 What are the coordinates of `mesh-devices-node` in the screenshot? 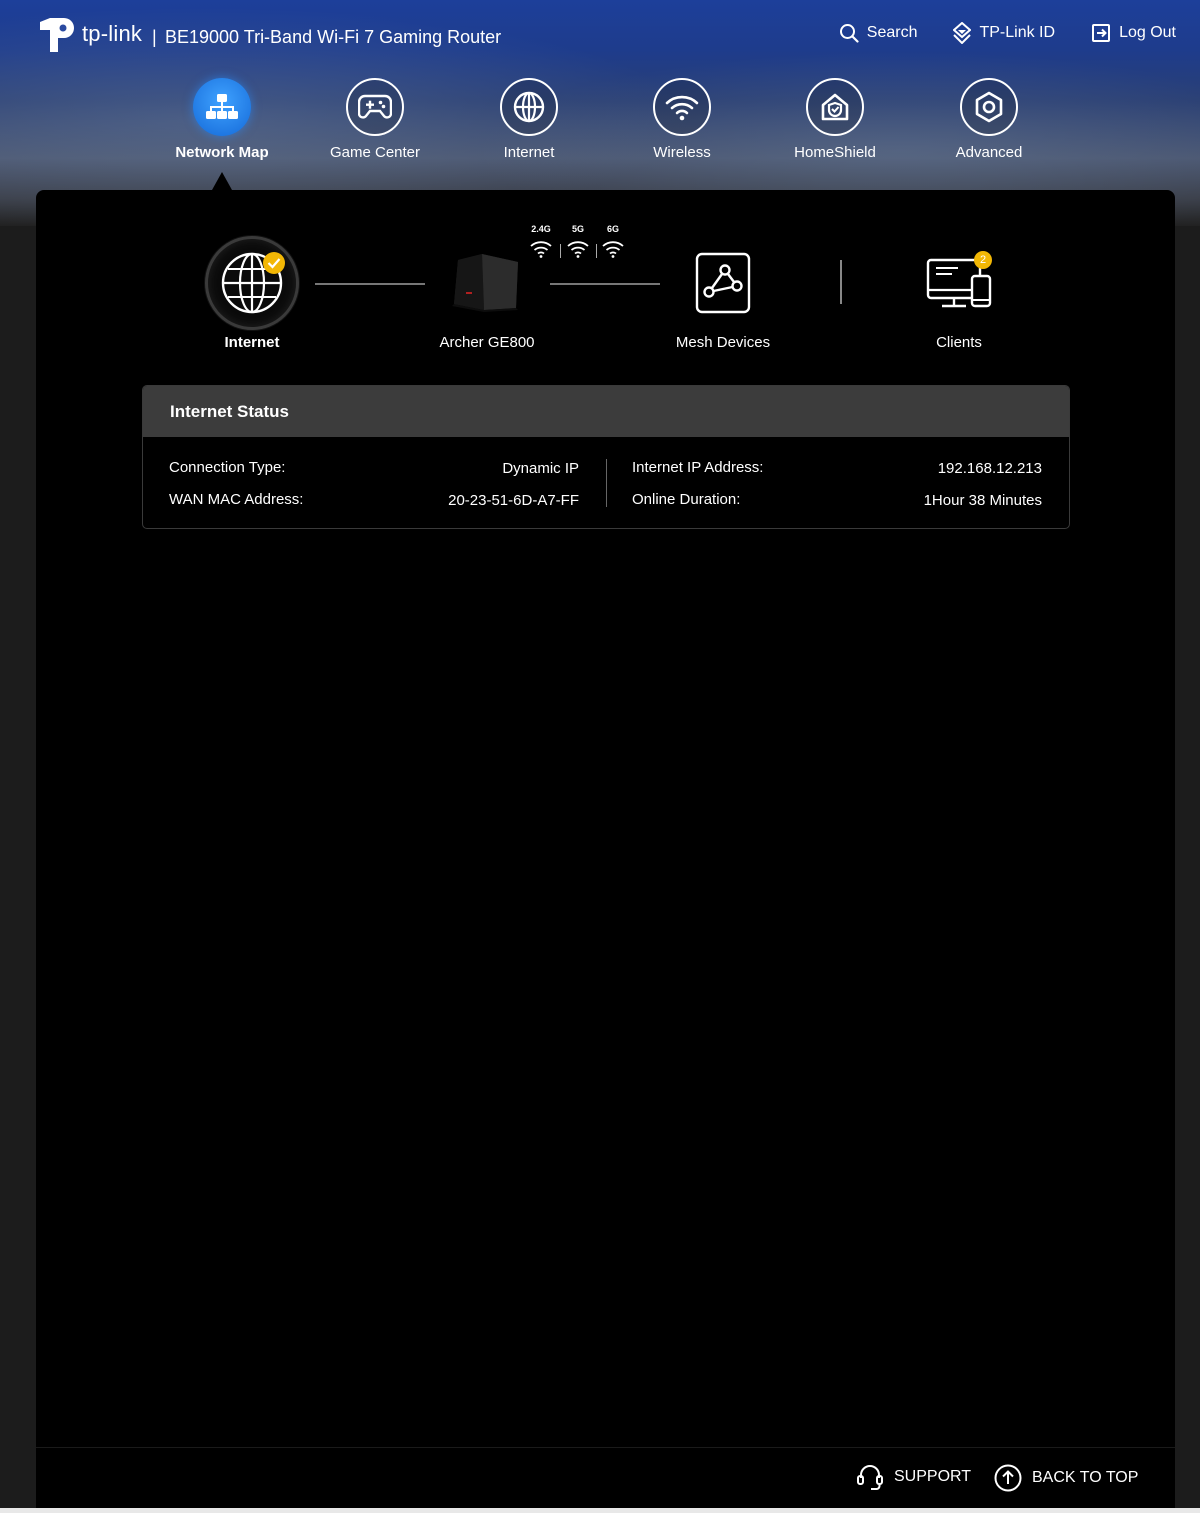 It's located at (723, 283).